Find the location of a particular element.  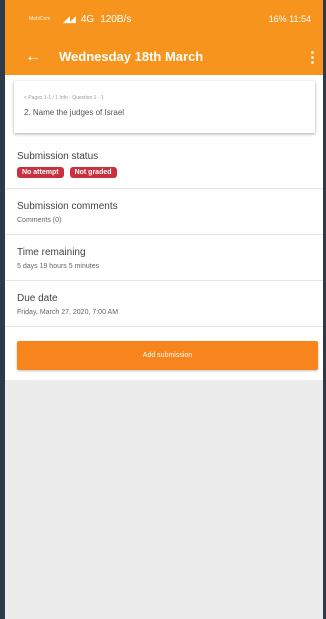

status-left: MobiCom ◢◢ 4G 120B/s is located at coordinates (80, 19).